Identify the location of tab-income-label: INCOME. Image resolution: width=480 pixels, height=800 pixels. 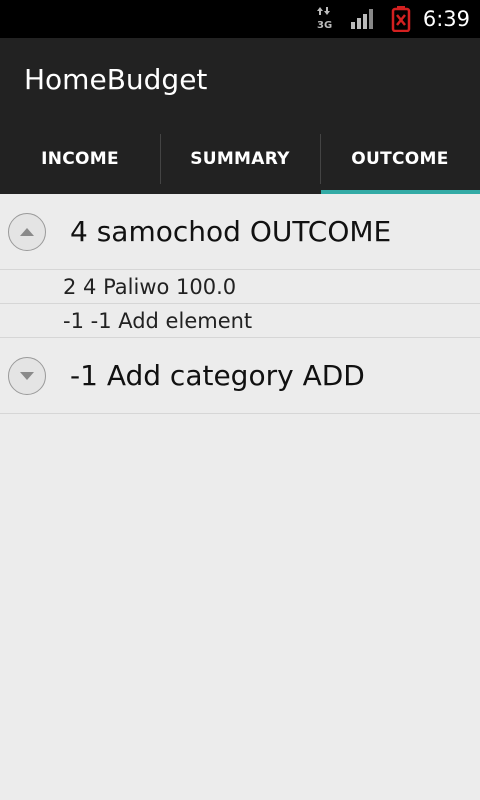
(80, 159).